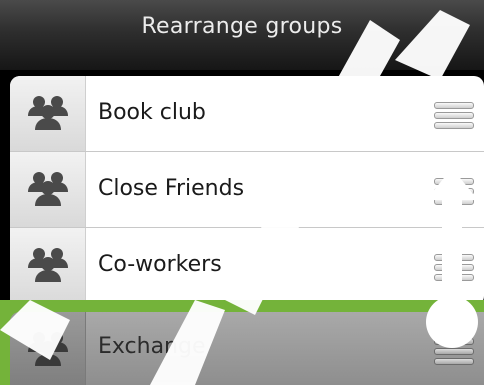 The width and height of the screenshot is (484, 385). Describe the element at coordinates (171, 188) in the screenshot. I see `group-name: Close Friends` at that location.